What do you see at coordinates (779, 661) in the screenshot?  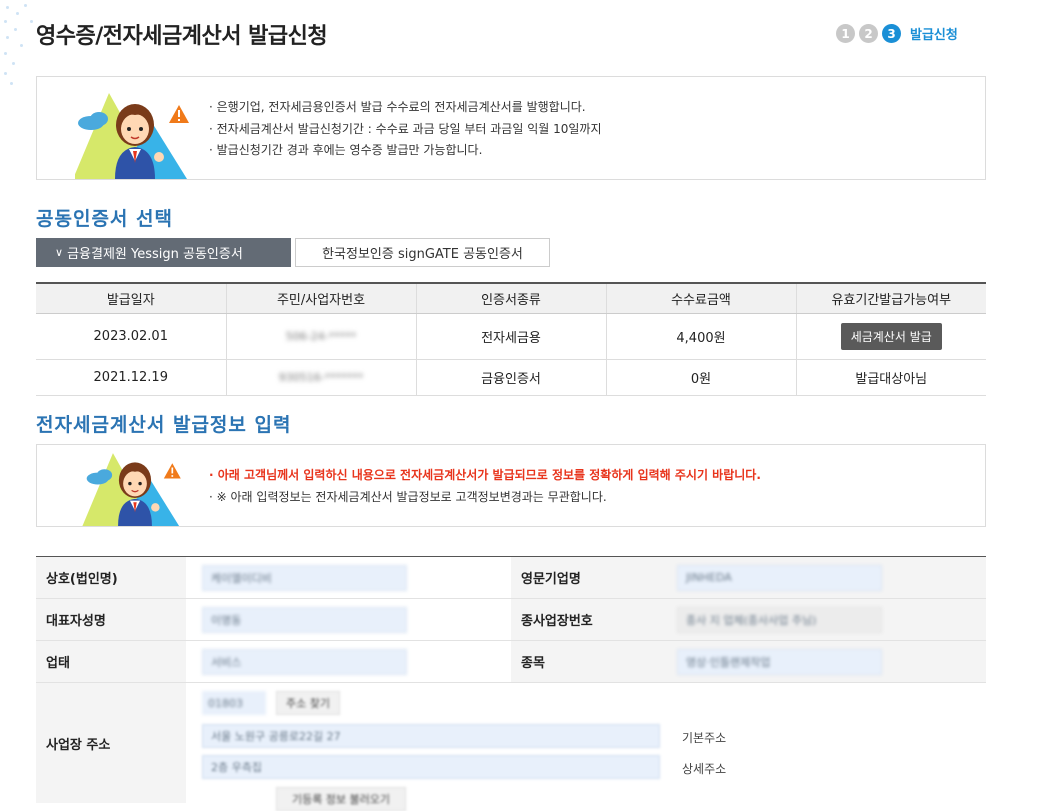 I see `biz-item-field: 영상·인틀랜제작업` at bounding box center [779, 661].